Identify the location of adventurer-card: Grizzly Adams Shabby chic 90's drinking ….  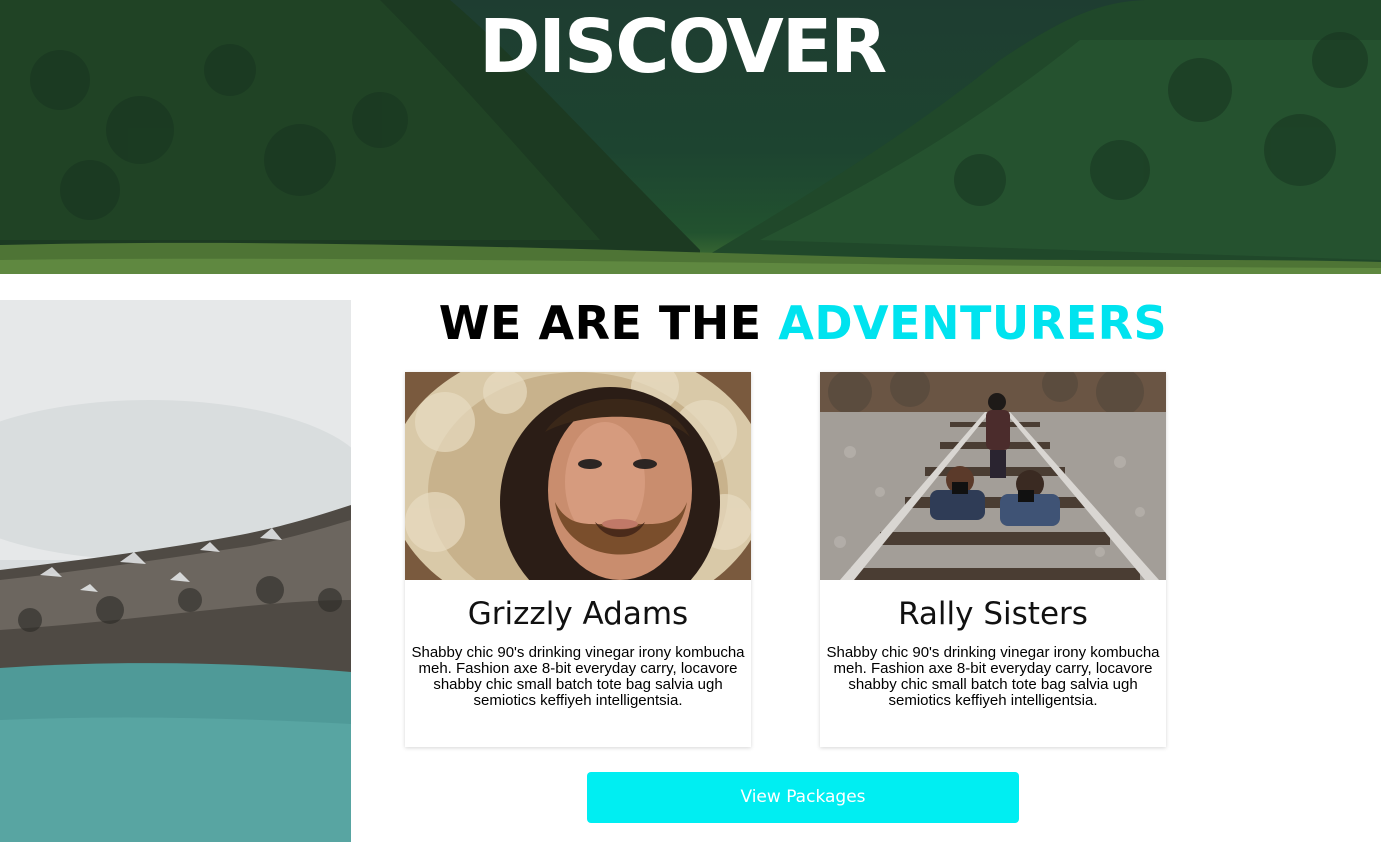
(578, 559).